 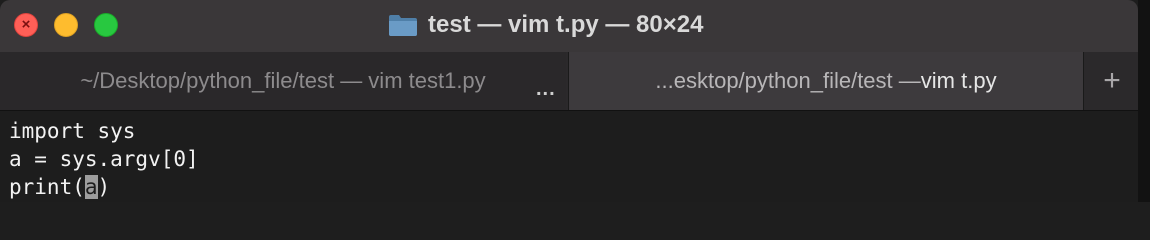 I want to click on code-line: import sys, so click(x=72, y=131).